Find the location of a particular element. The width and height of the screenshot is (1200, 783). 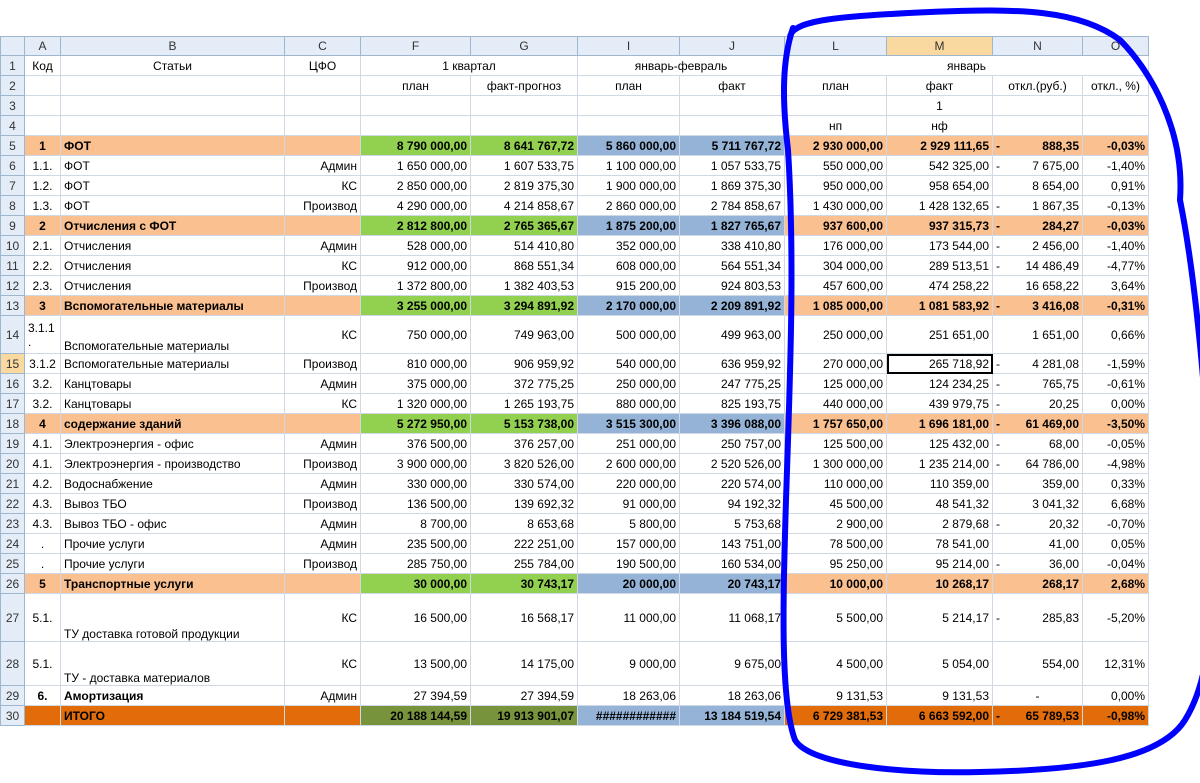

cell-l-value: 937 600,00 is located at coordinates (835, 225).